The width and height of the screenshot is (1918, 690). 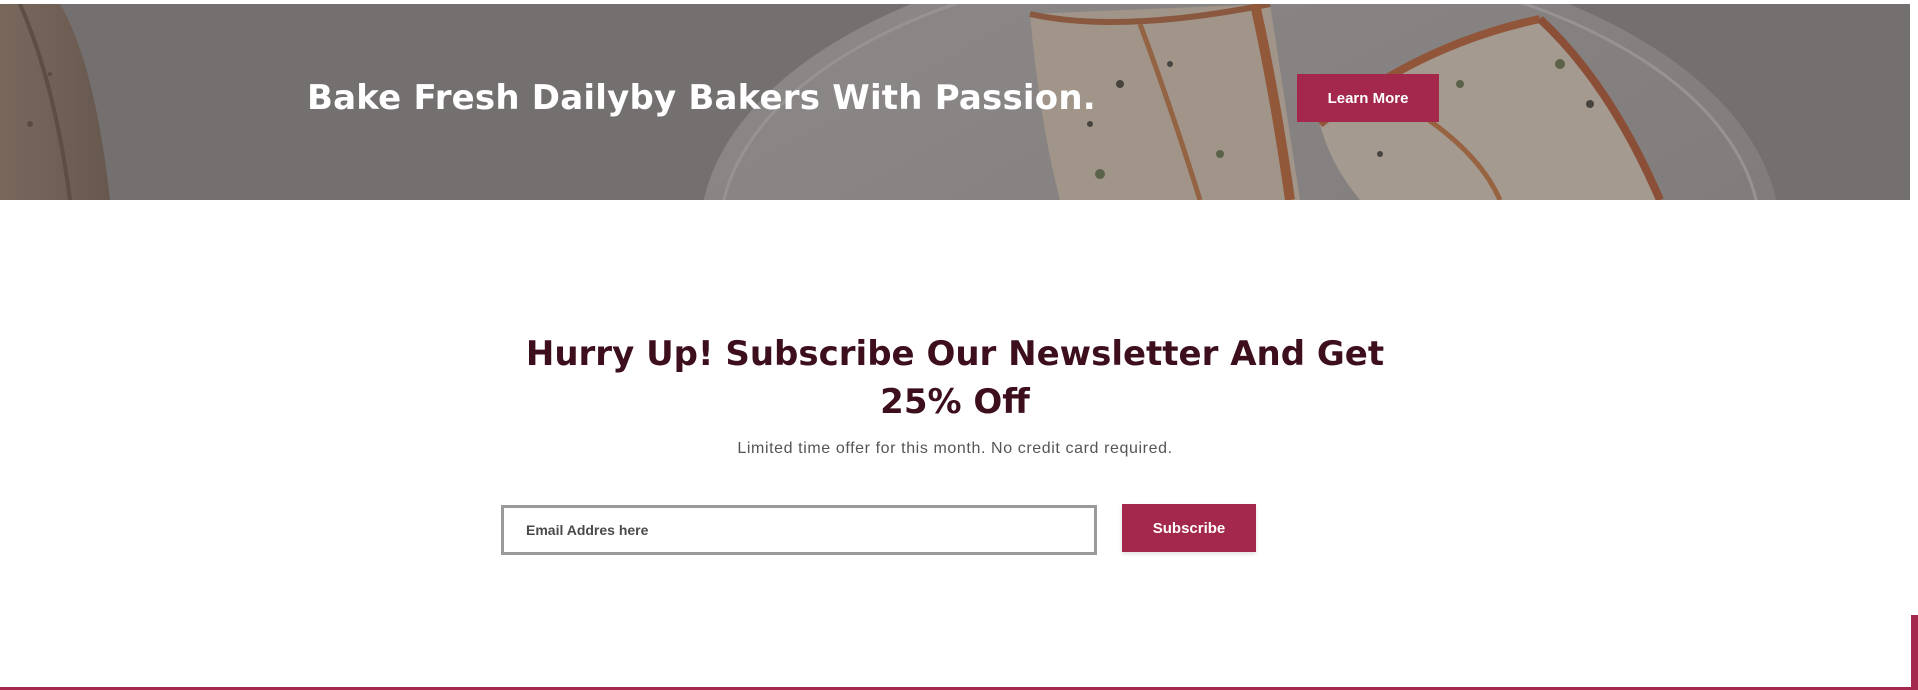 I want to click on learn-more-button: Learn More, so click(x=1368, y=98).